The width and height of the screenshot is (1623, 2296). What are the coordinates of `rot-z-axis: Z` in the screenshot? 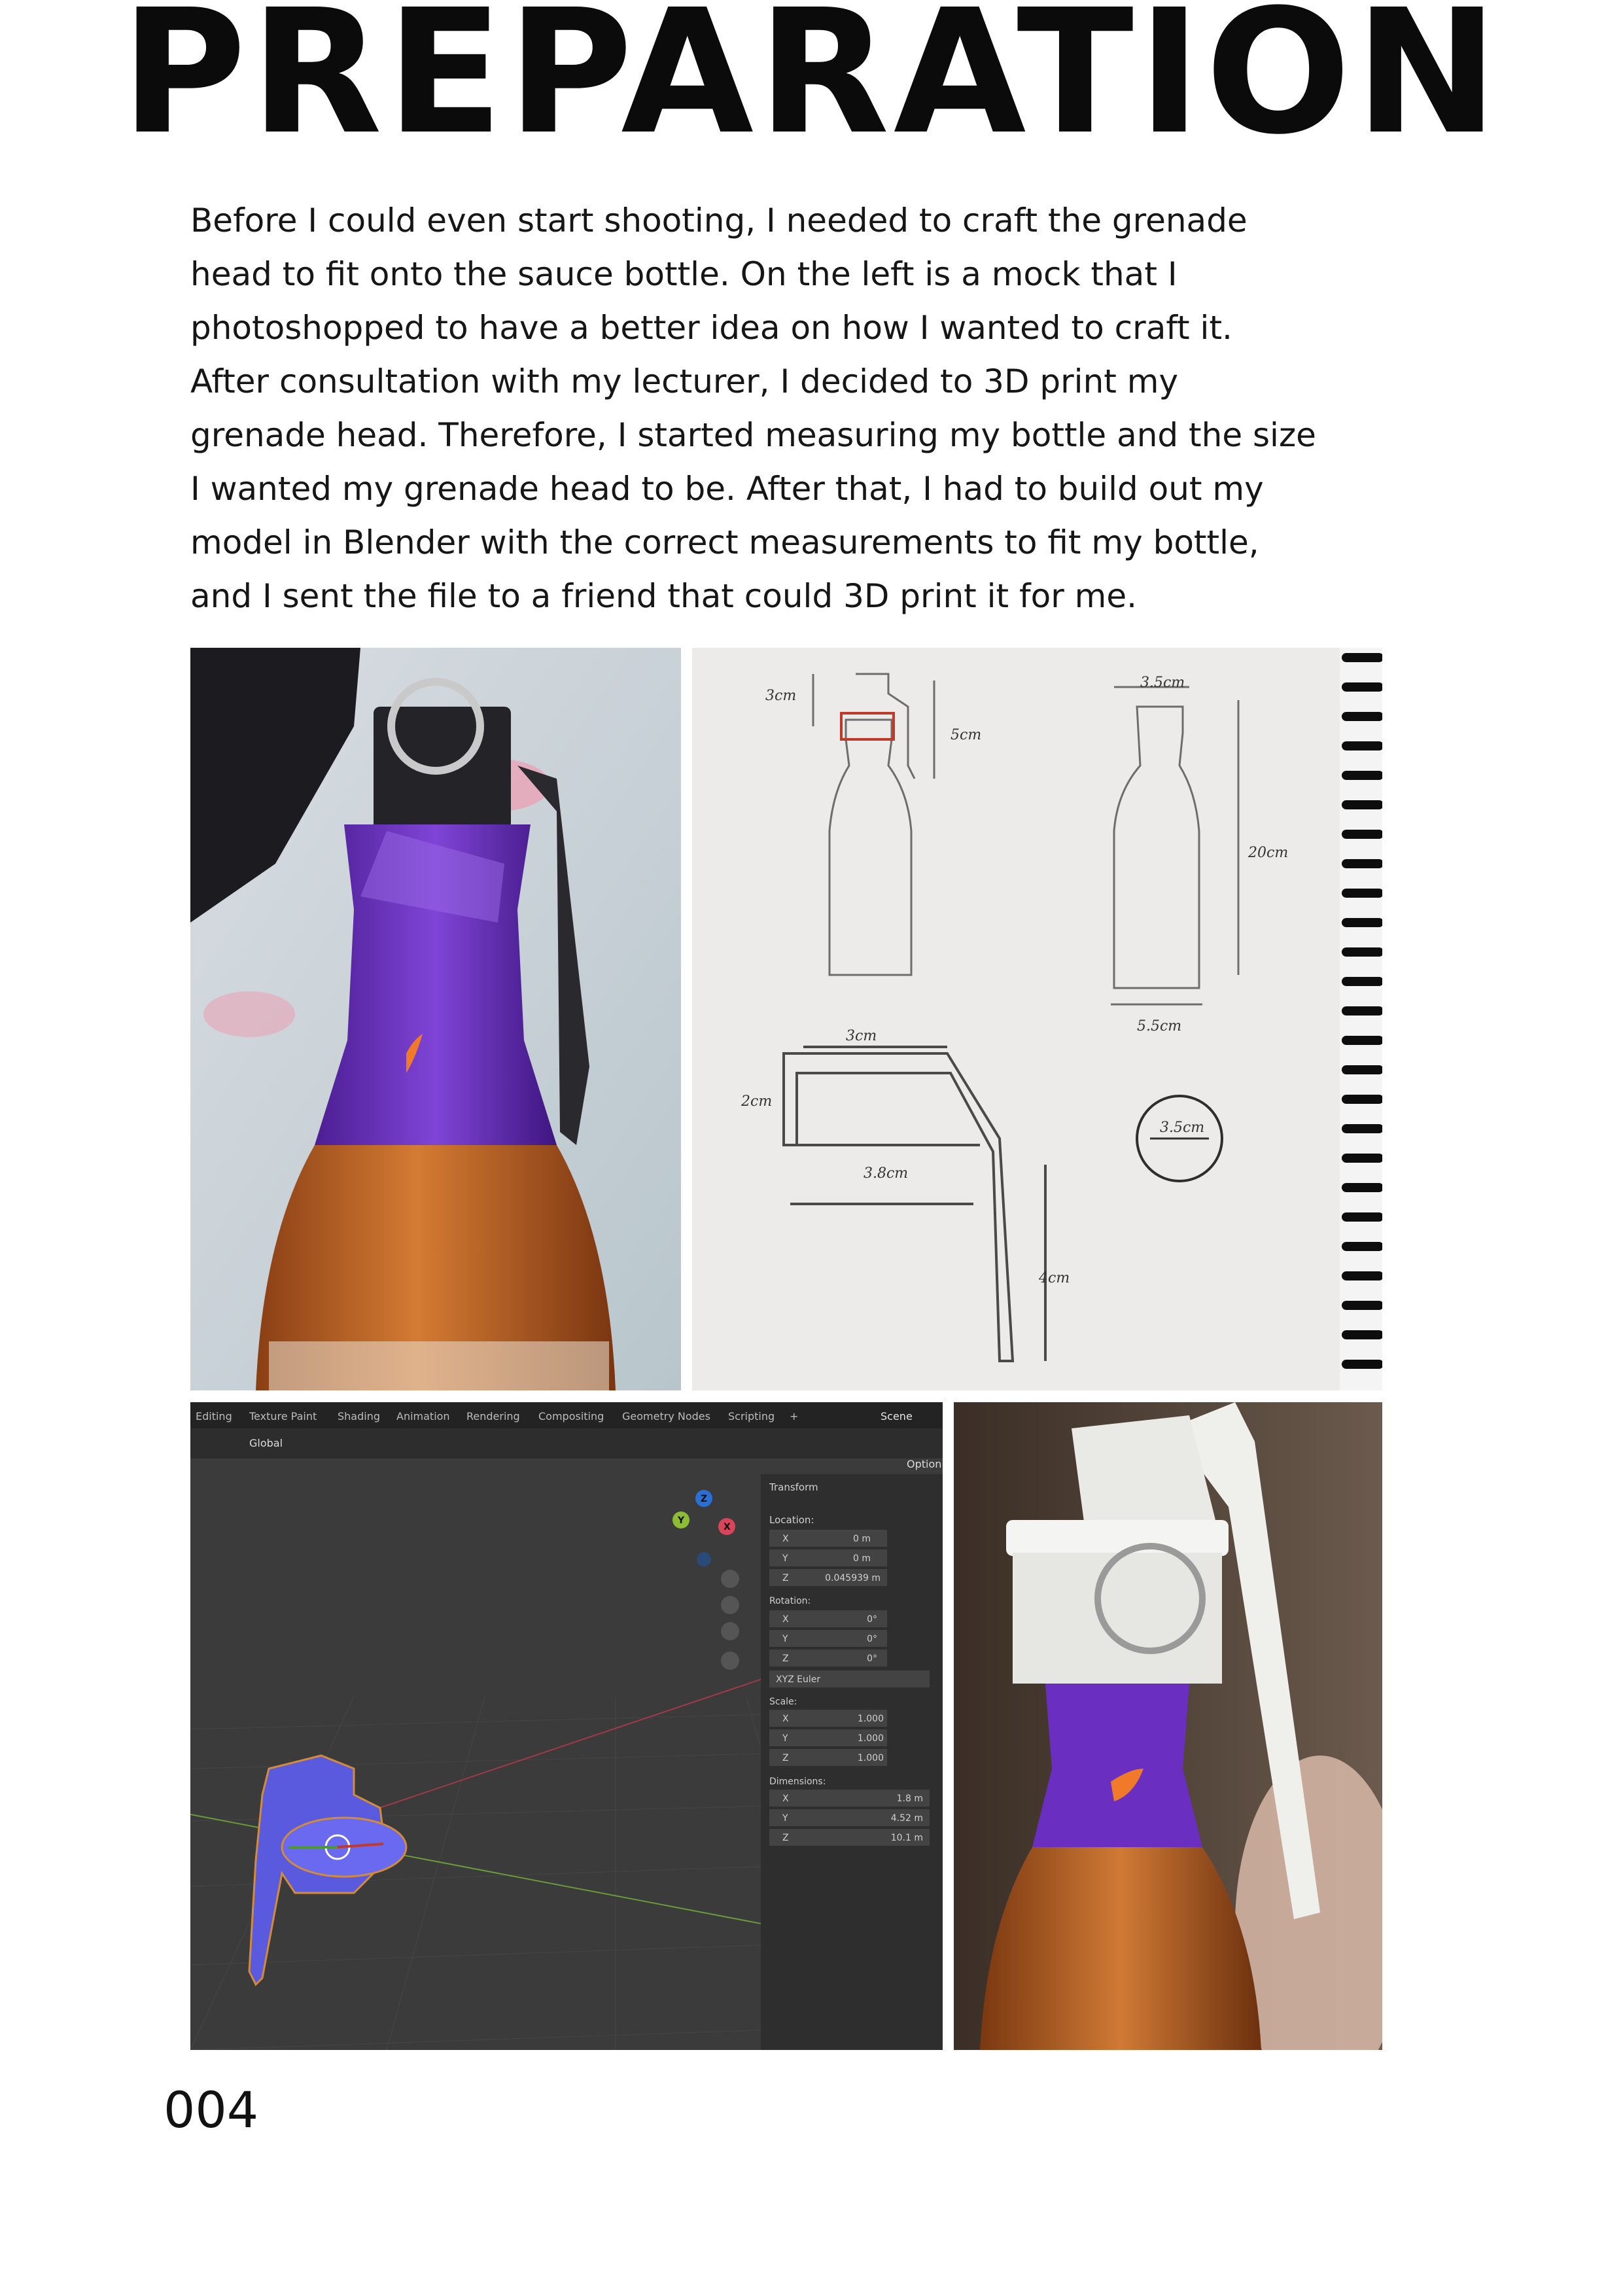 It's located at (785, 1658).